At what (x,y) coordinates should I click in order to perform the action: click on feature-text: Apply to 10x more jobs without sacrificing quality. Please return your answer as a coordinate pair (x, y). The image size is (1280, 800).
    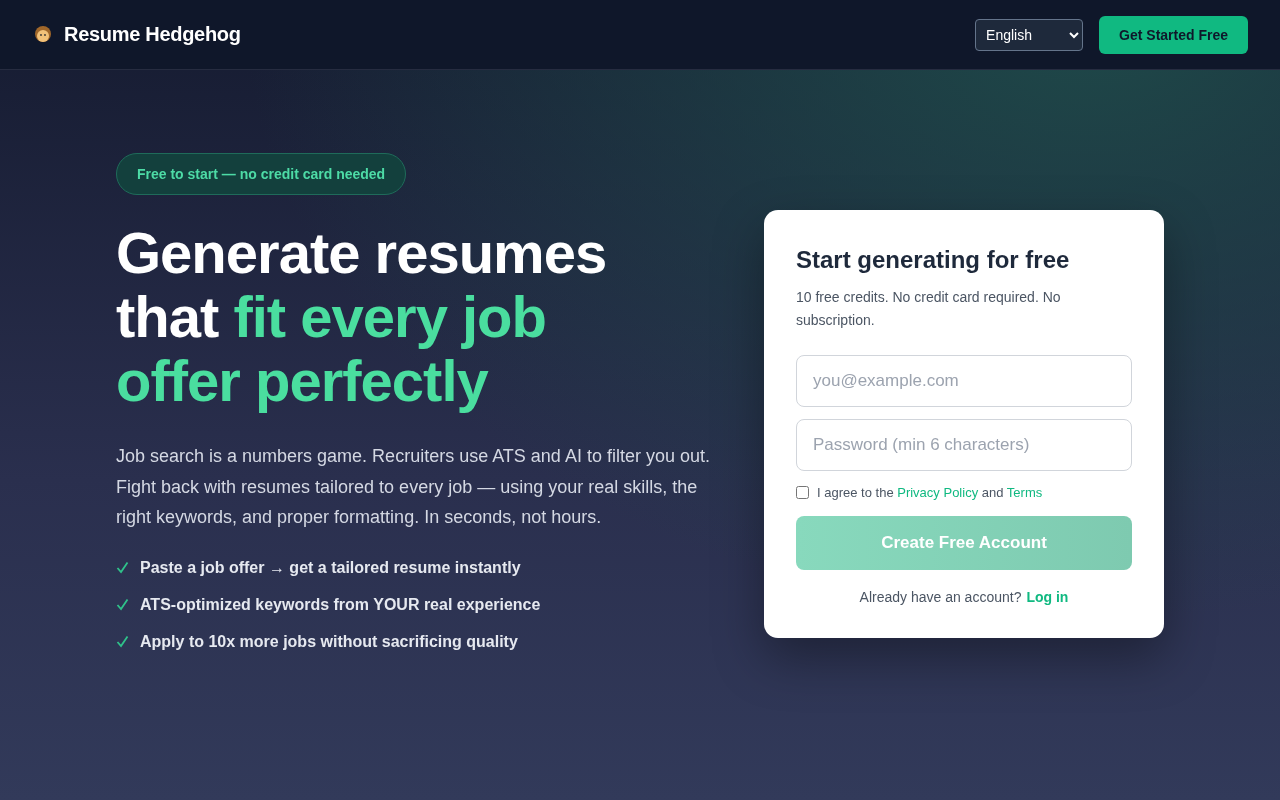
    Looking at the image, I should click on (329, 641).